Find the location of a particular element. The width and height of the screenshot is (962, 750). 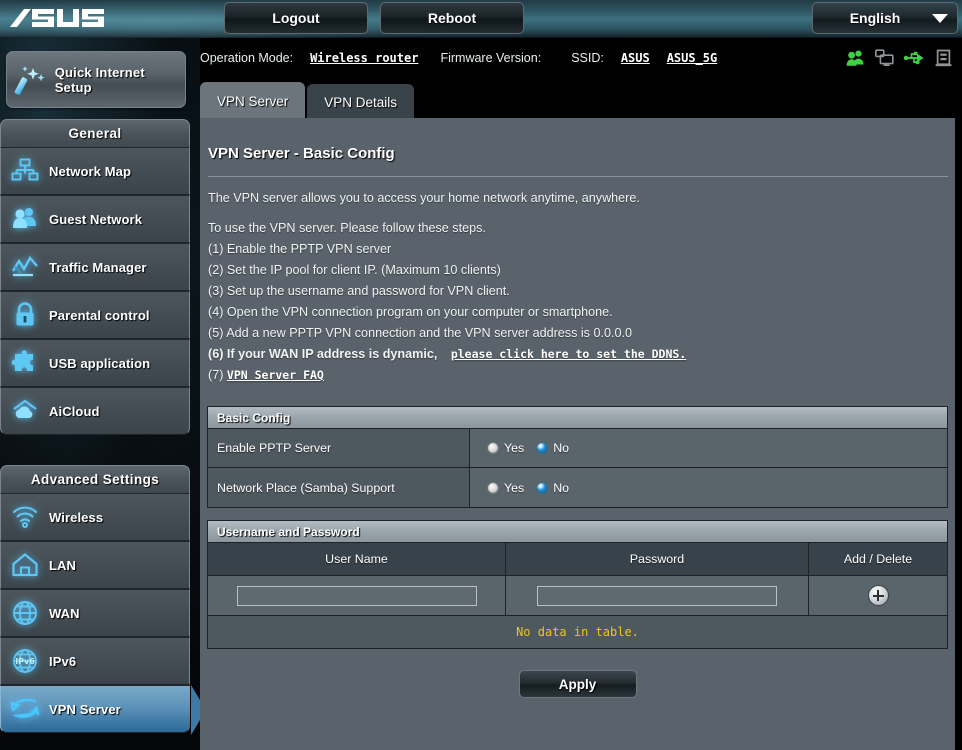

tab-vpn-details: VPN Details is located at coordinates (361, 102).